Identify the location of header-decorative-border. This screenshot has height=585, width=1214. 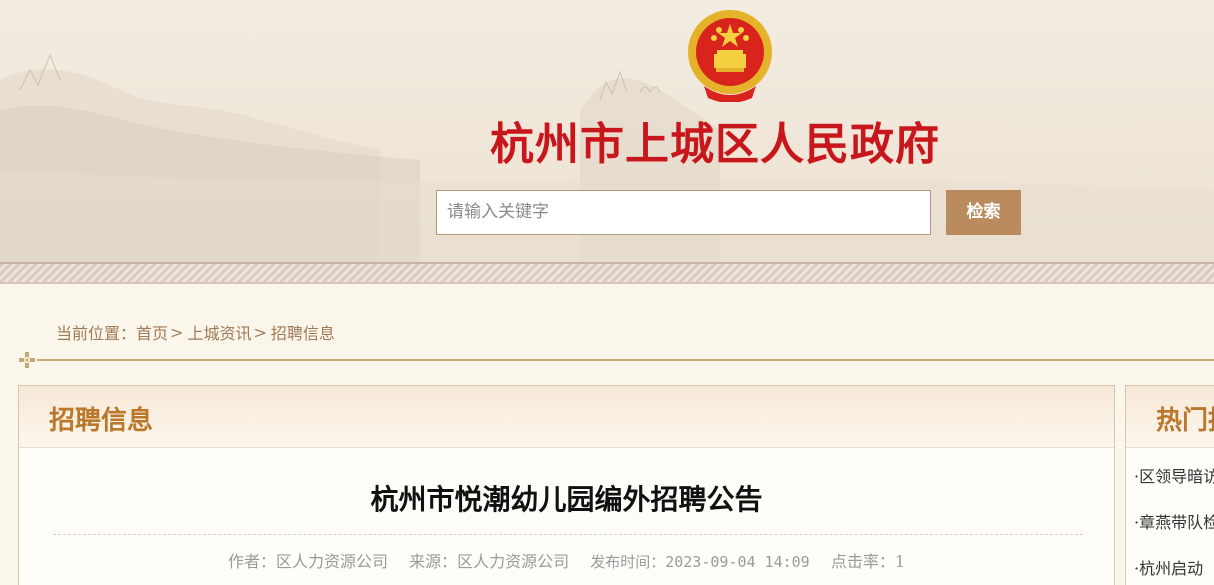
(607, 273).